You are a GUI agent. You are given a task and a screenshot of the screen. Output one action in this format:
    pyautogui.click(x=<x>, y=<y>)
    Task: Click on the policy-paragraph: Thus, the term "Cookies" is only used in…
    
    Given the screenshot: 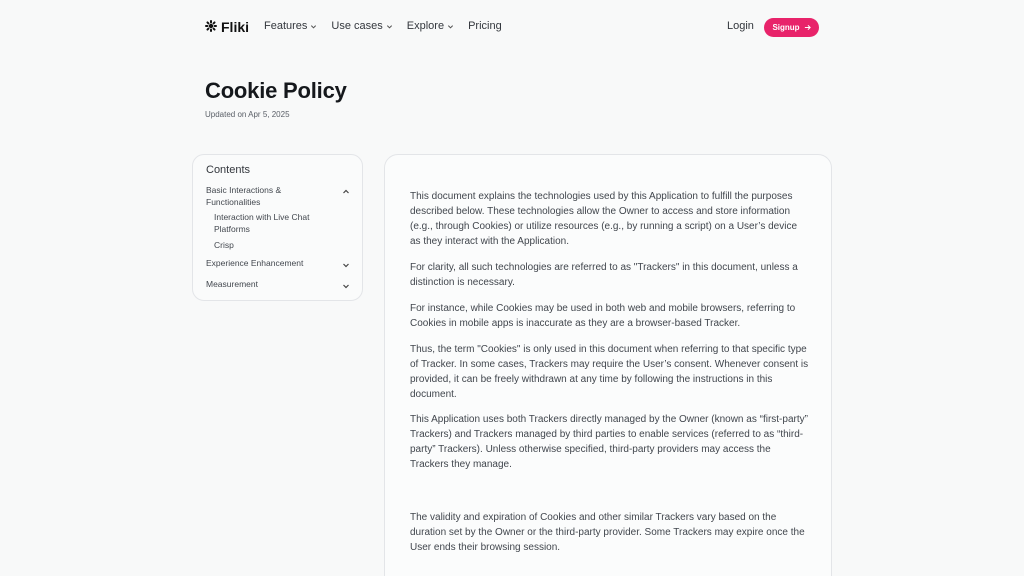 What is the action you would take?
    pyautogui.click(x=609, y=372)
    